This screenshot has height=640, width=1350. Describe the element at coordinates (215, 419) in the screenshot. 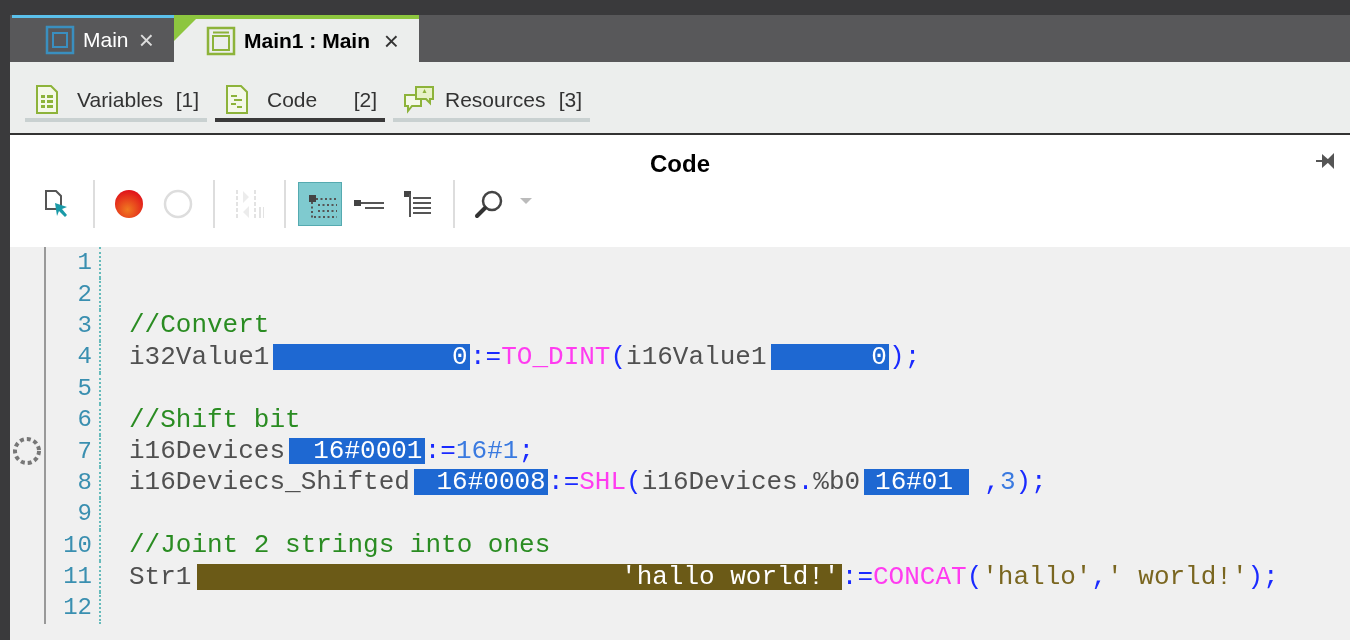

I see `code-comment: //Shift bit` at that location.